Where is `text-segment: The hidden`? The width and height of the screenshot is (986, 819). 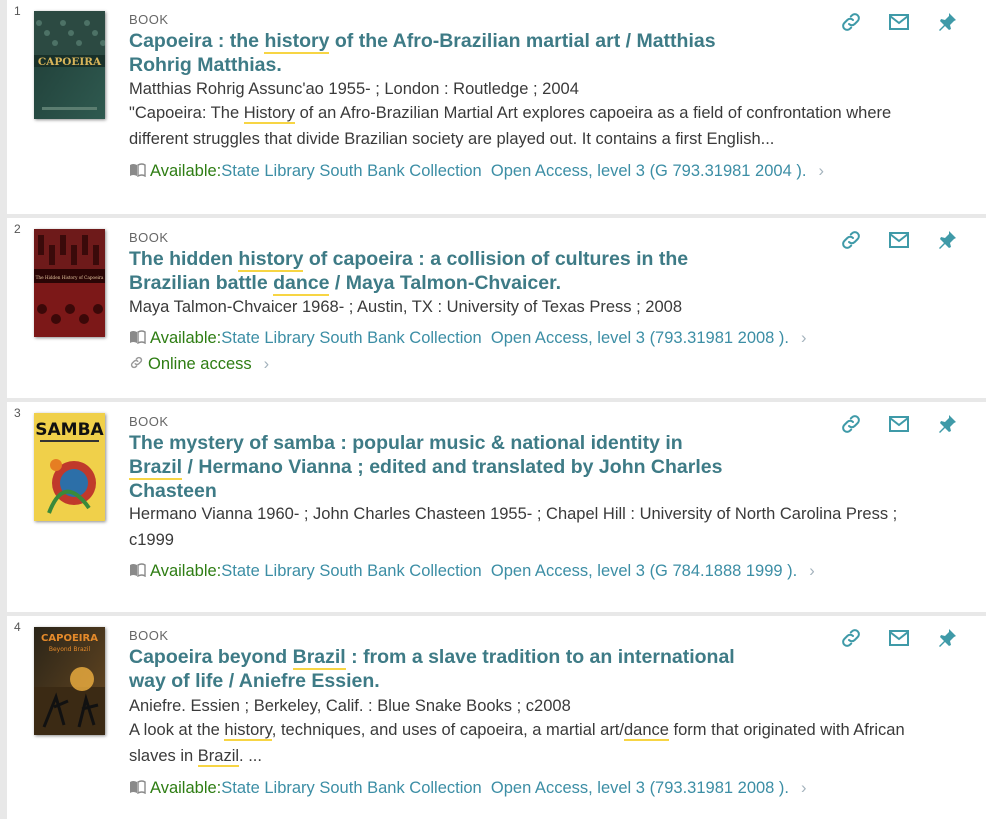 text-segment: The hidden is located at coordinates (184, 259).